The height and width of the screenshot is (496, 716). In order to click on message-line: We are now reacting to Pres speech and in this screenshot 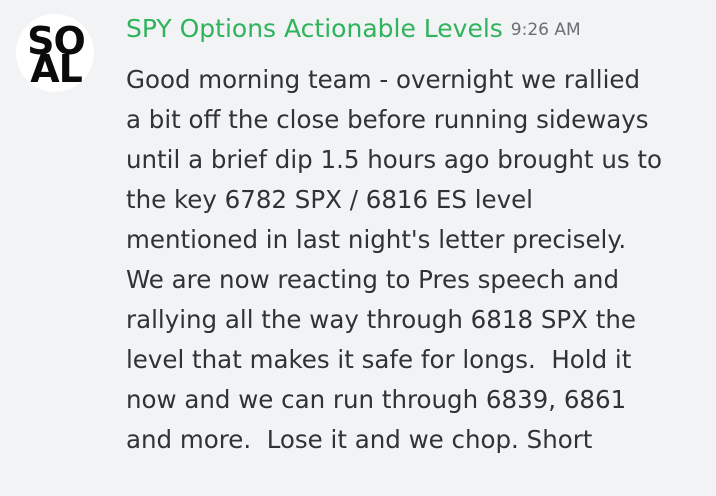, I will do `click(373, 279)`.